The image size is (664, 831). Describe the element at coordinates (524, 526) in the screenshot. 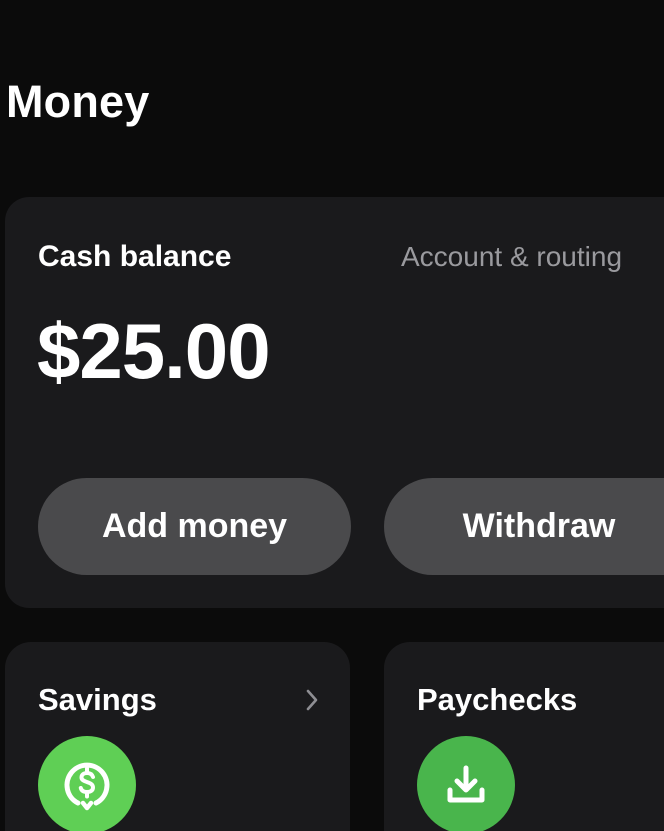

I see `withdraw-button: Withdraw` at that location.